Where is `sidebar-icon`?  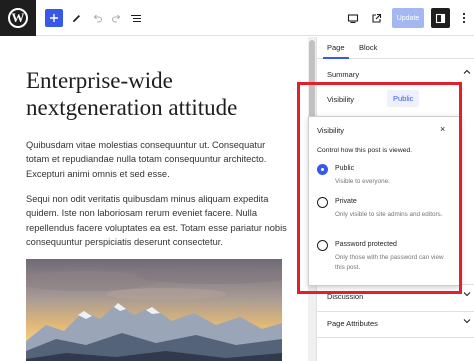 sidebar-icon is located at coordinates (440, 18).